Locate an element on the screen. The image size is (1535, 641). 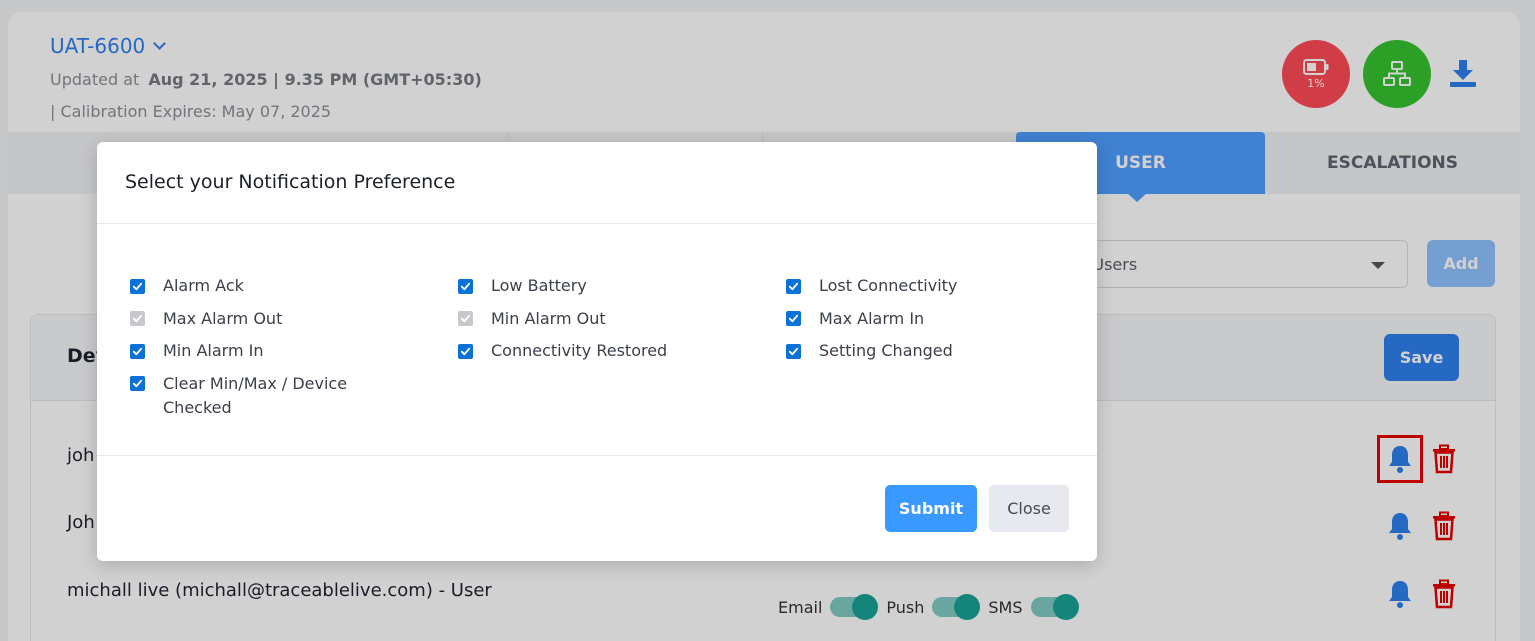
option-label: Max Alarm Out is located at coordinates (223, 318).